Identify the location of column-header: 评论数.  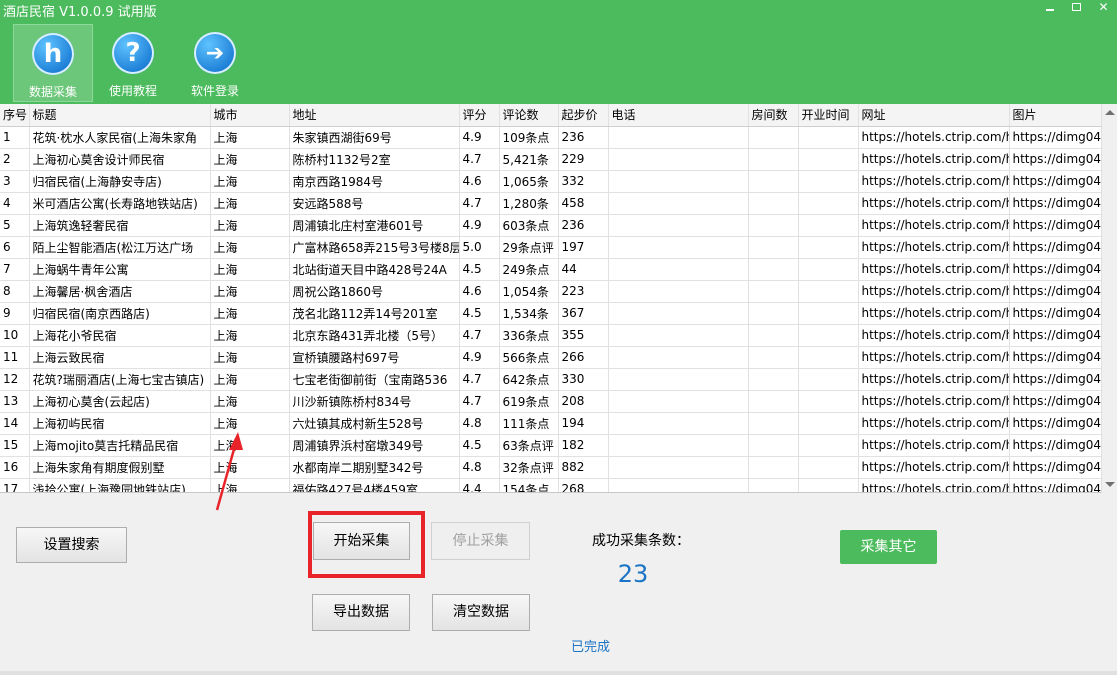
(529, 115).